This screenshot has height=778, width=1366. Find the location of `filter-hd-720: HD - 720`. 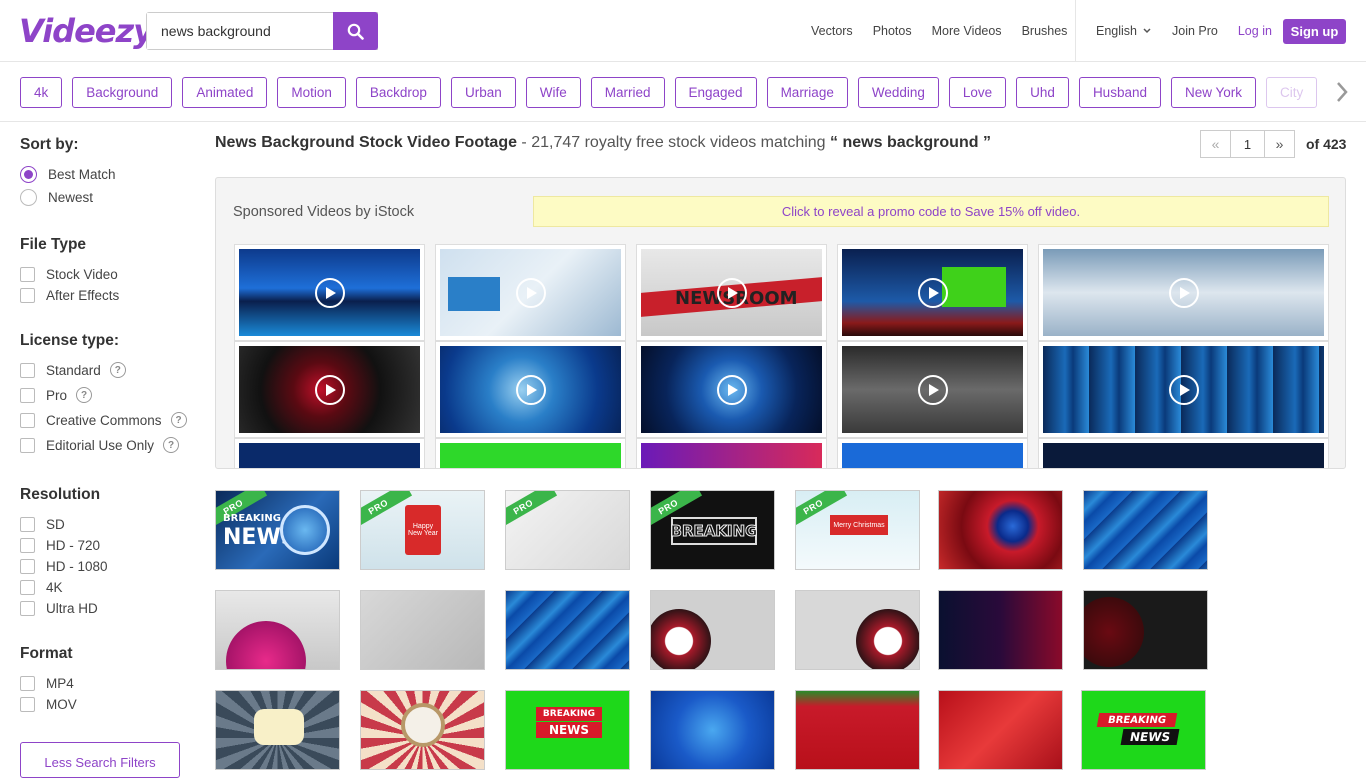

filter-hd-720: HD - 720 is located at coordinates (60, 545).